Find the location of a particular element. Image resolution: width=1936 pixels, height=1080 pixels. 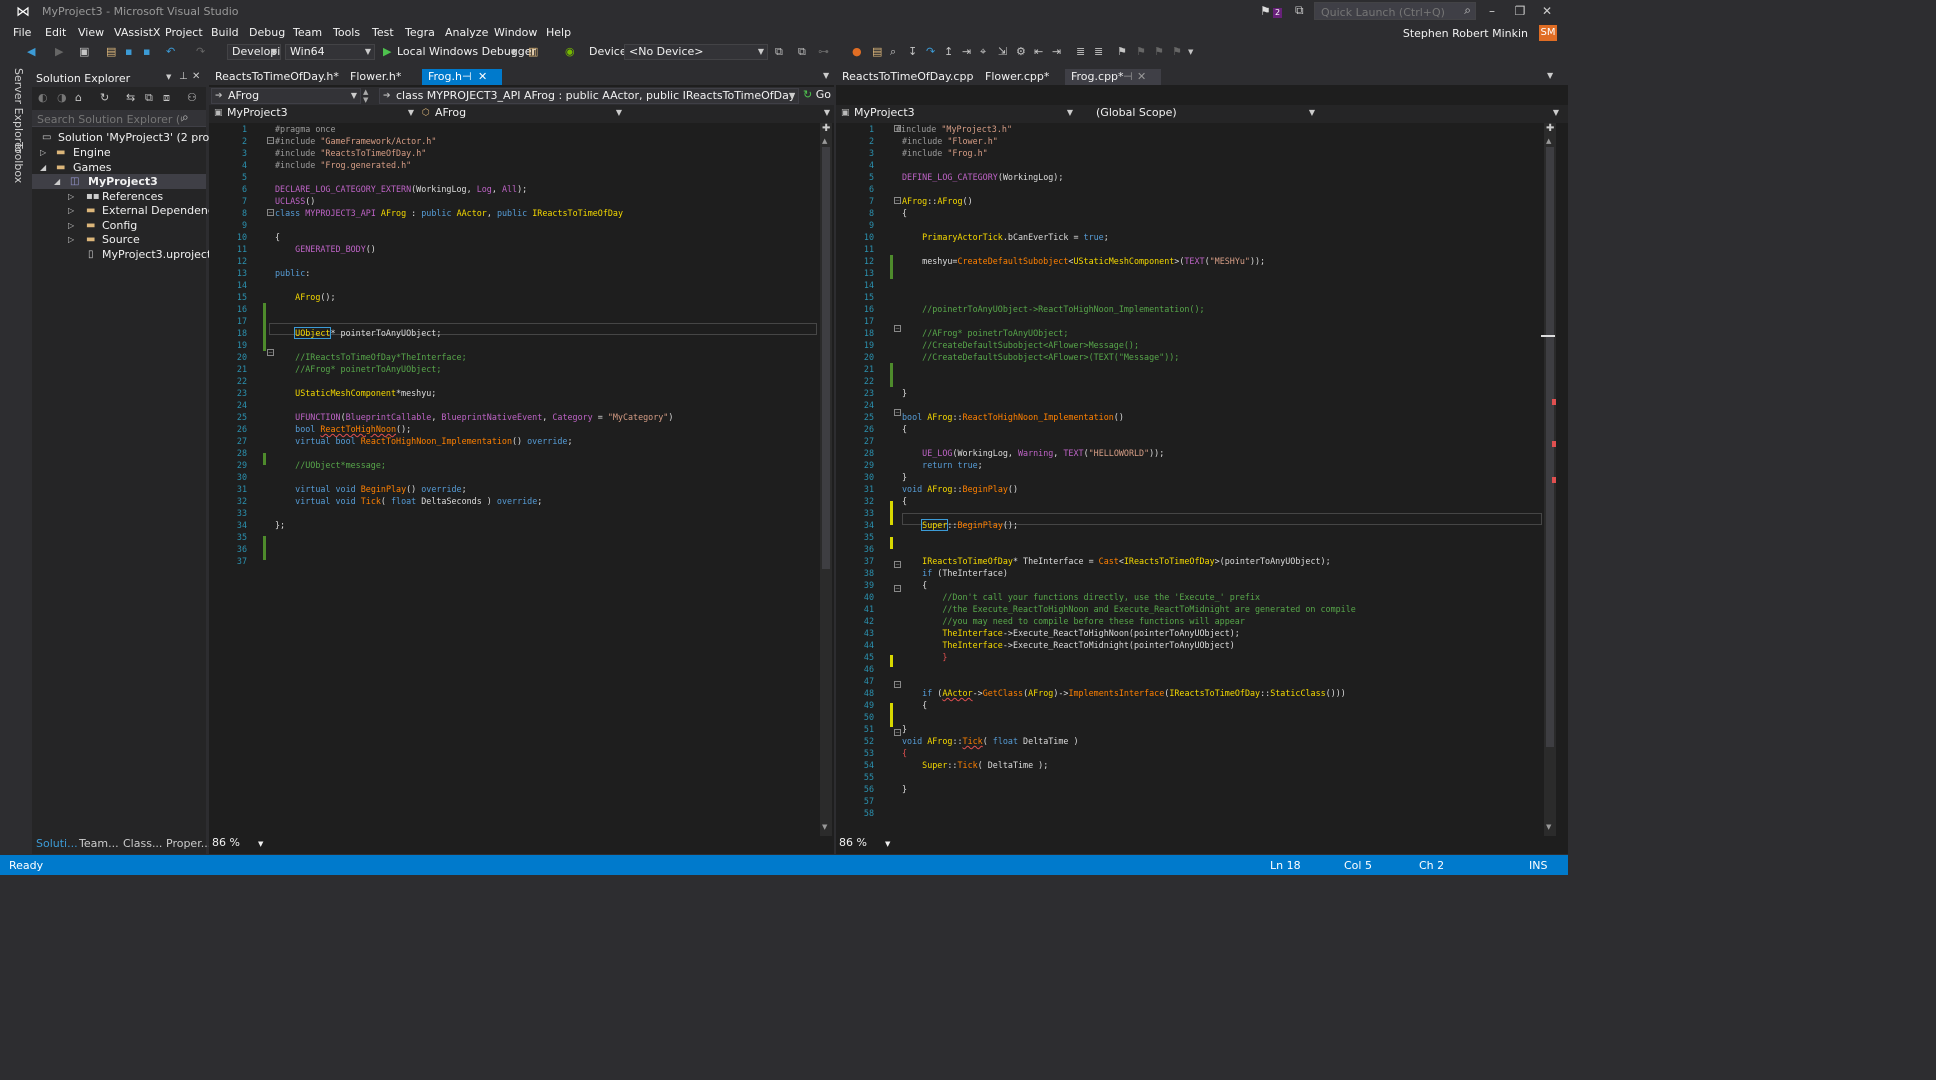

toolbox-tab: Toolbox is located at coordinates (18, 162).